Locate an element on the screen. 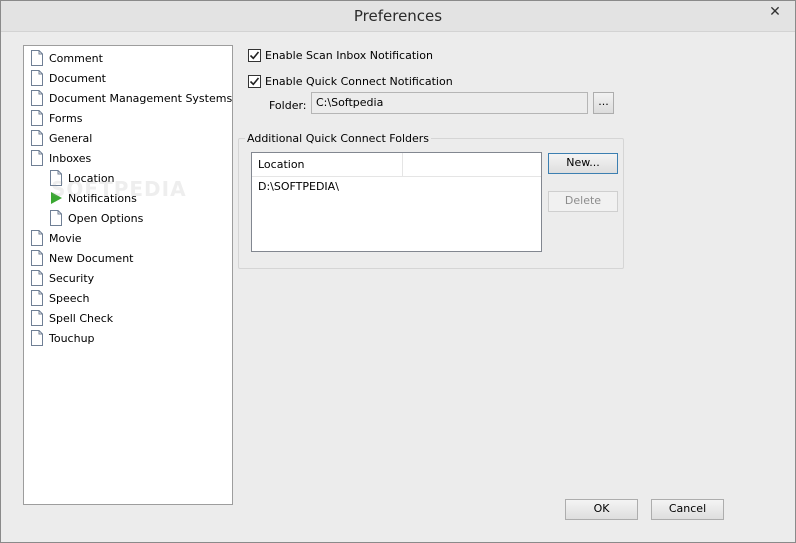  tree-item-notifications: Notifications is located at coordinates (93, 198).